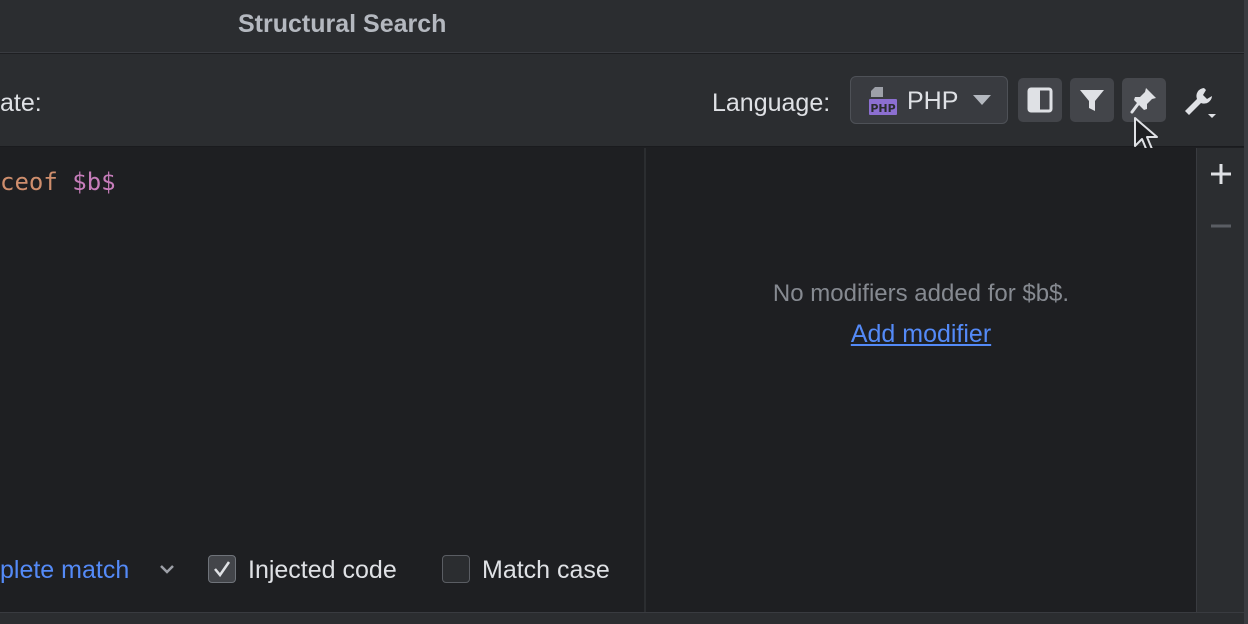  What do you see at coordinates (622, 100) in the screenshot?
I see `search-toolbar: ate: Language: PHP PHP` at bounding box center [622, 100].